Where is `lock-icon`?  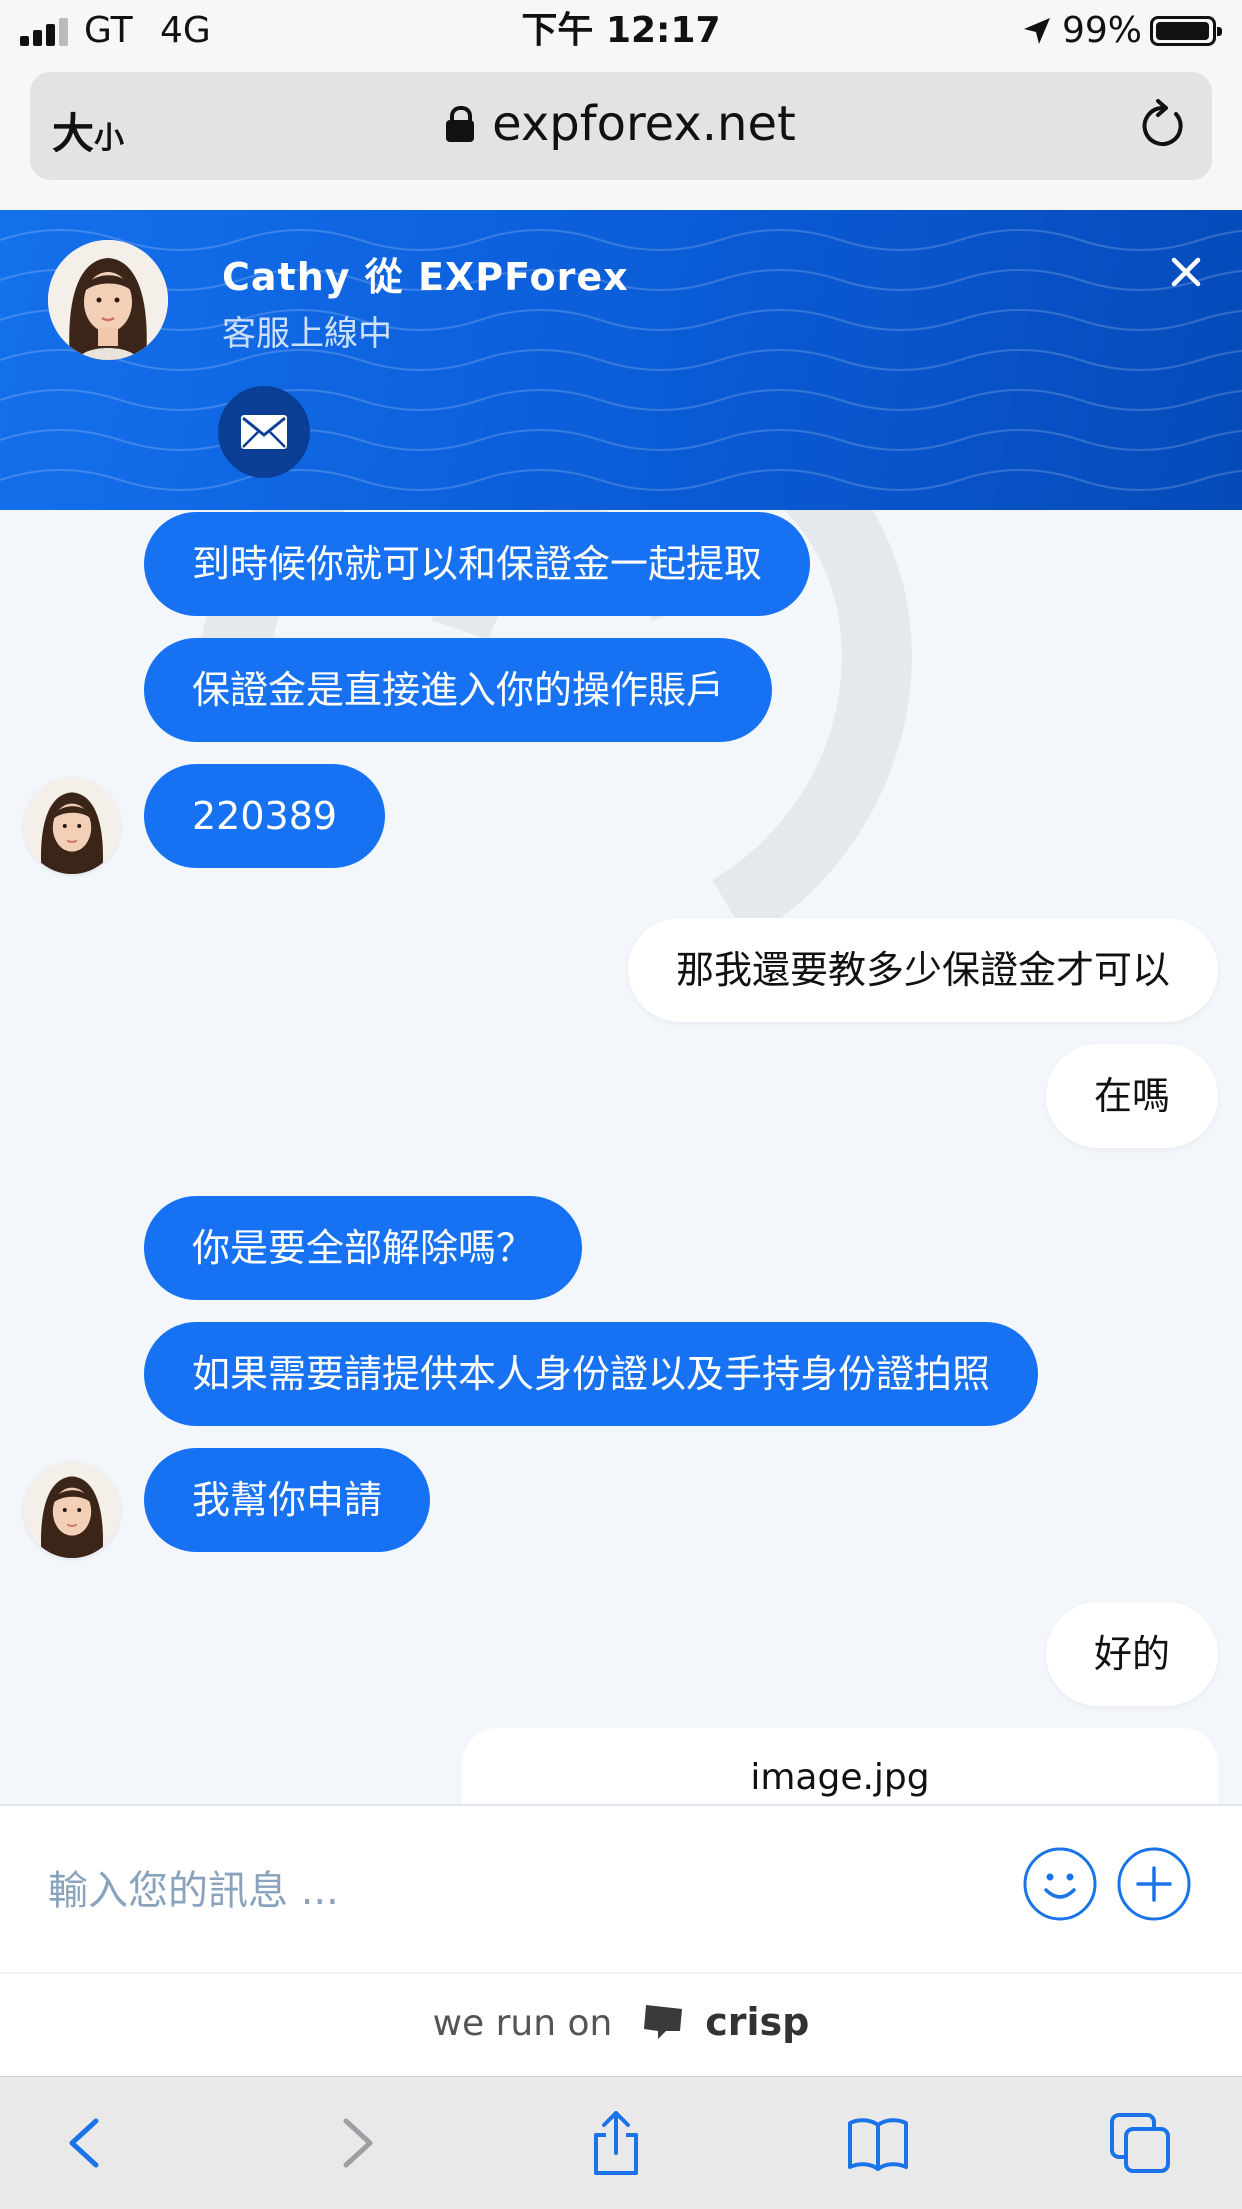
lock-icon is located at coordinates (460, 124).